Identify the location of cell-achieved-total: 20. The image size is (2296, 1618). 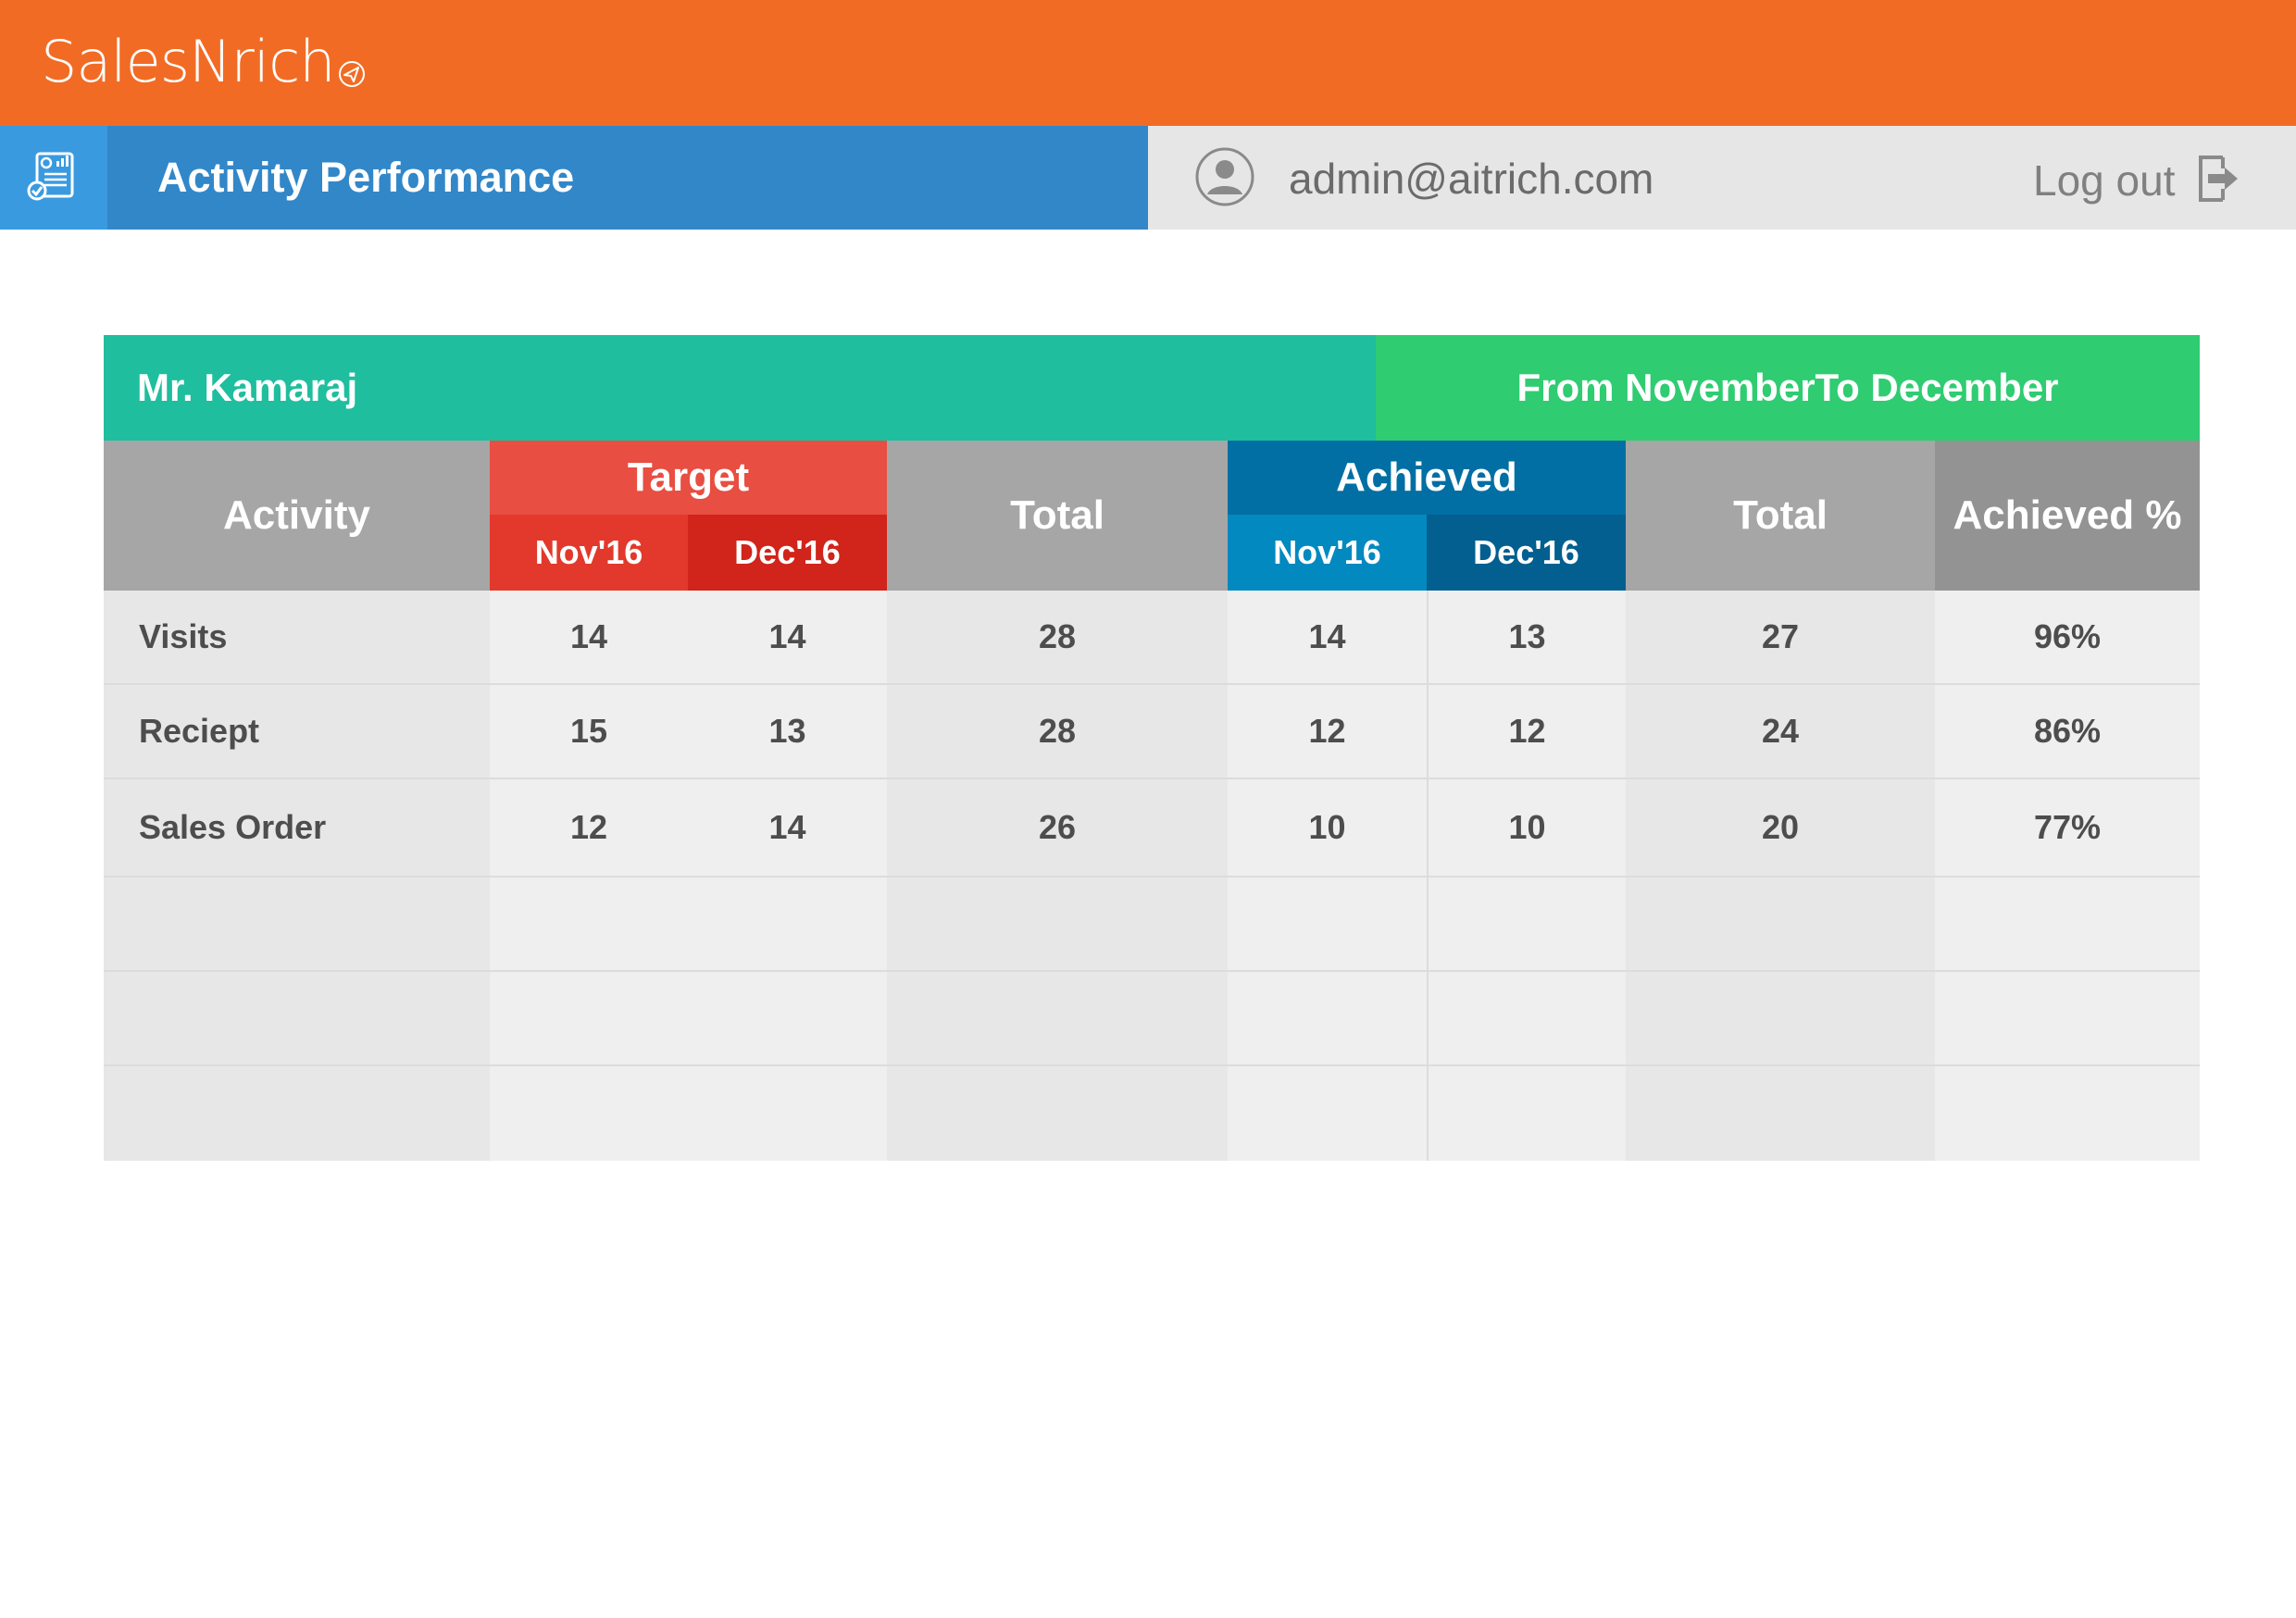
(1780, 828).